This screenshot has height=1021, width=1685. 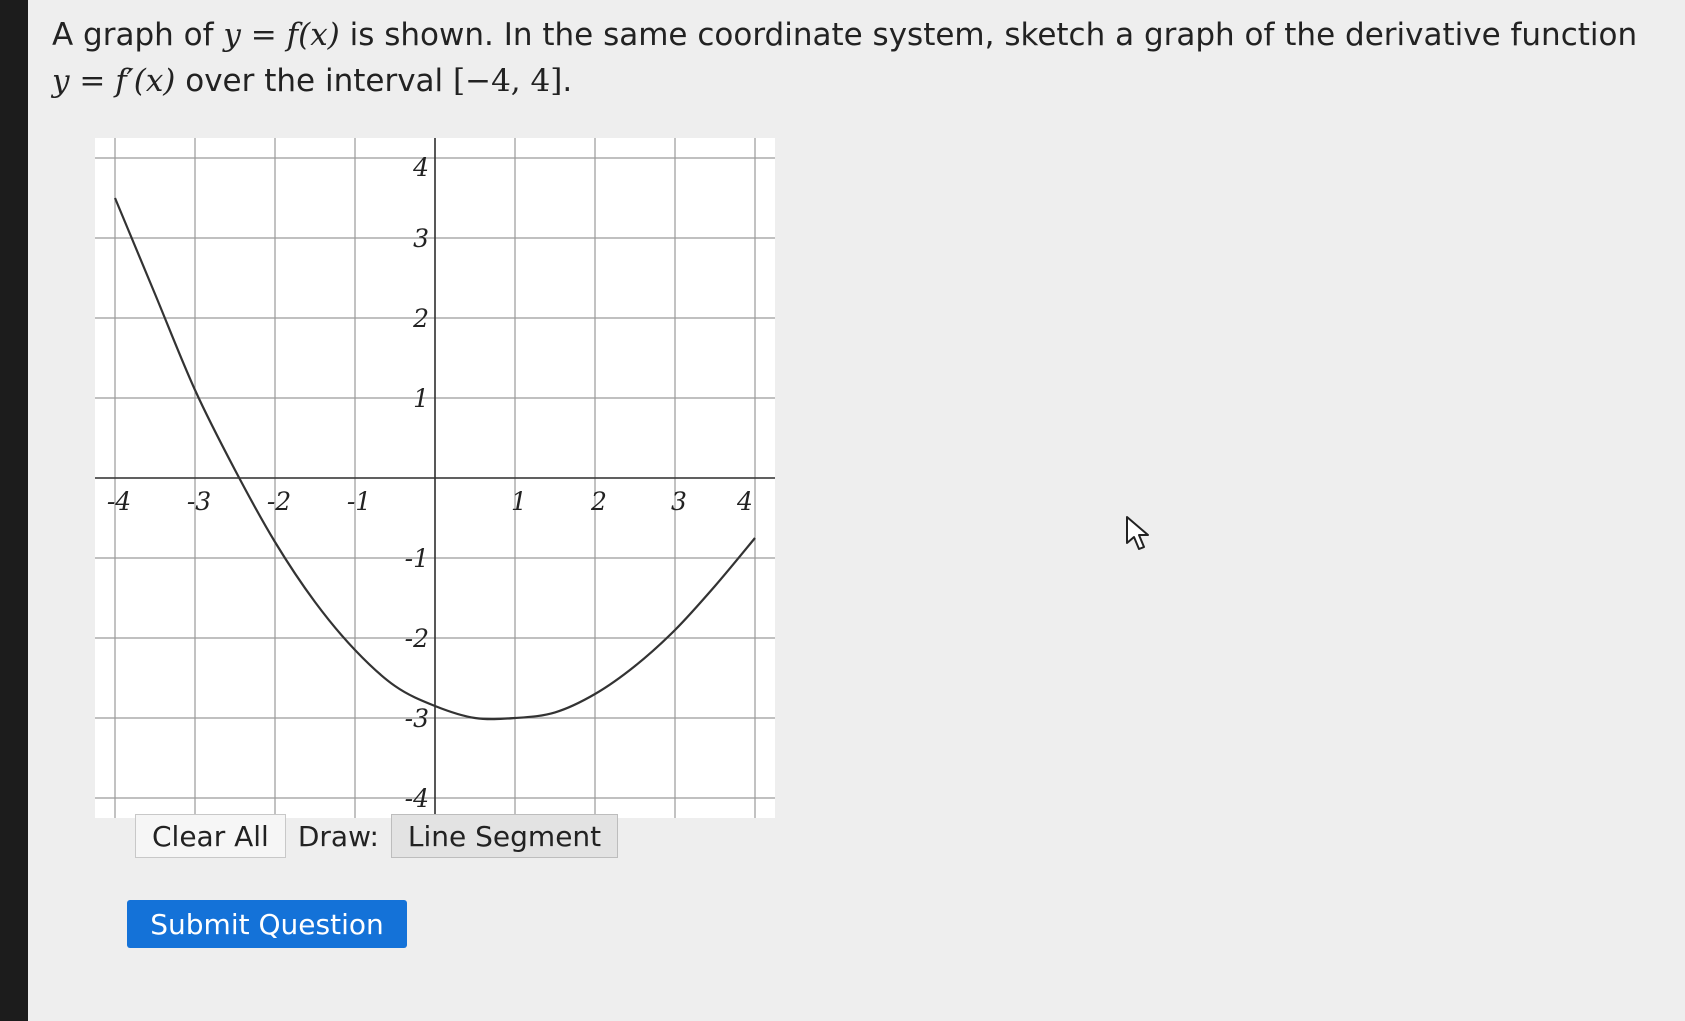 What do you see at coordinates (119, 501) in the screenshot?
I see `x-tick-label: -4` at bounding box center [119, 501].